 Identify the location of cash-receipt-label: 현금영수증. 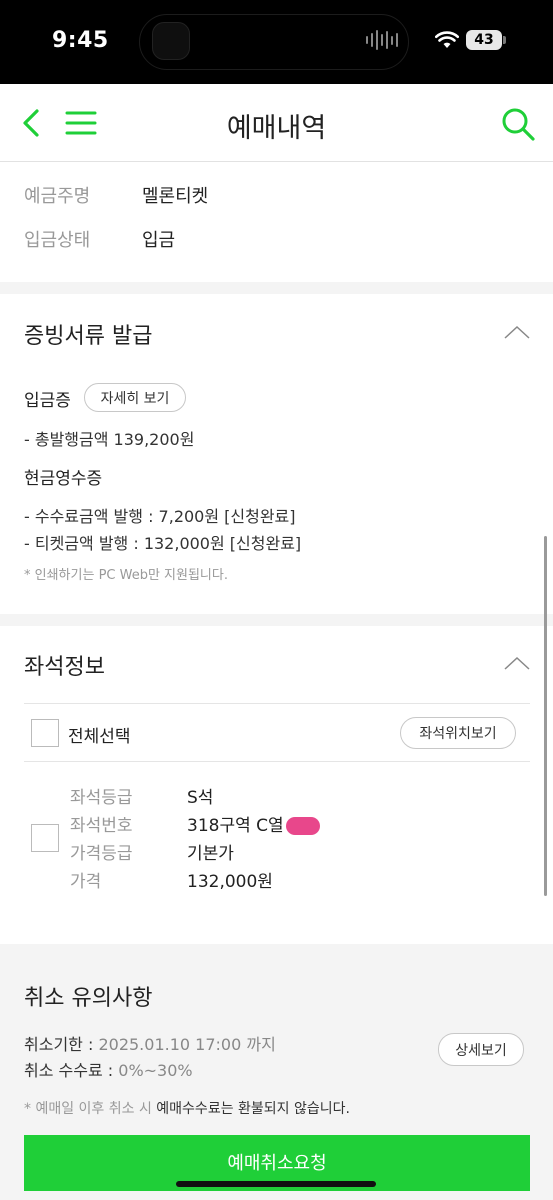
(63, 479).